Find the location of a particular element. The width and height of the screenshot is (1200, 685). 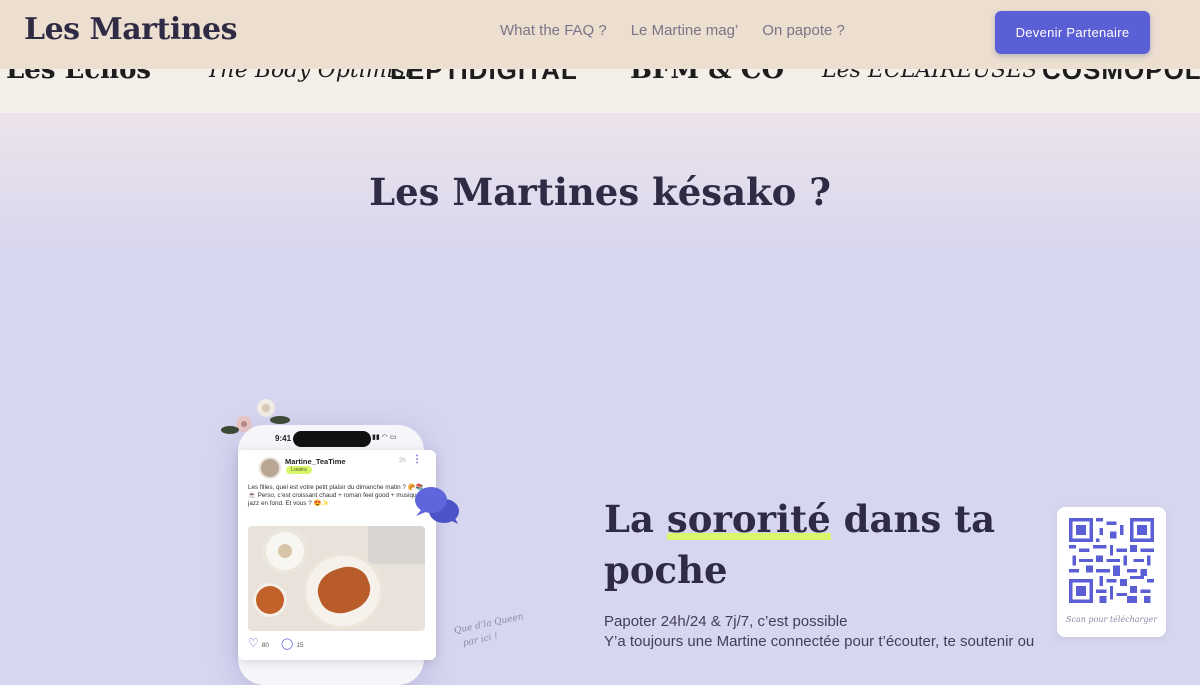

qr-code-icon is located at coordinates (1111, 560).